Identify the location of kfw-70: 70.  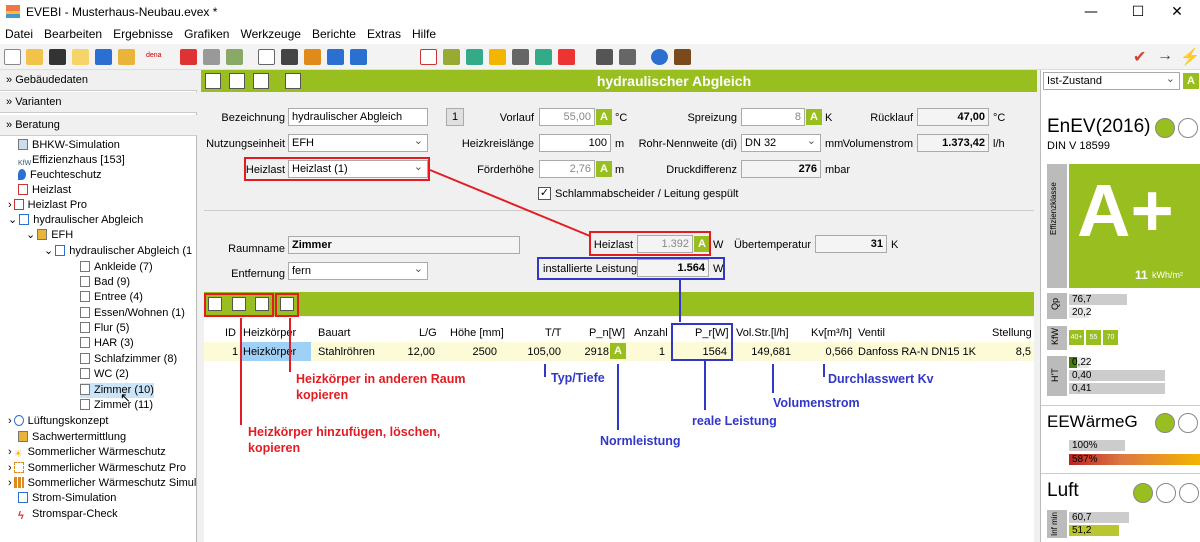
(1110, 337).